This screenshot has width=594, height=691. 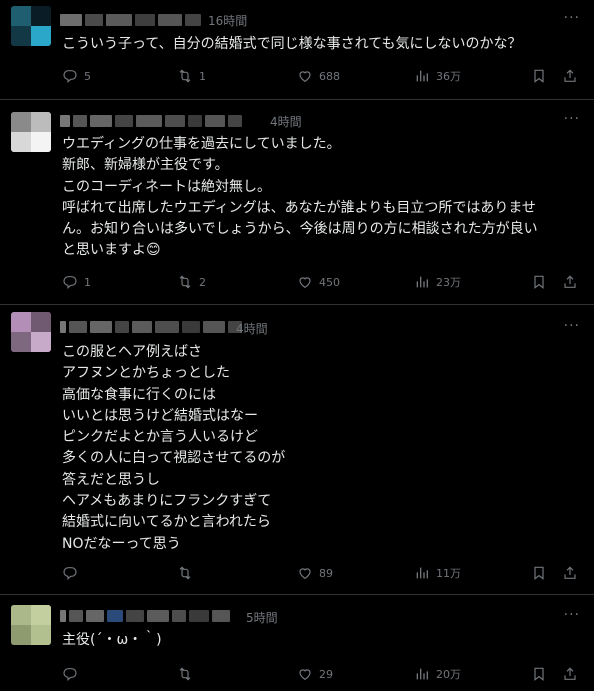 I want to click on post-text: 主役(´・ω・｀), so click(x=112, y=640).